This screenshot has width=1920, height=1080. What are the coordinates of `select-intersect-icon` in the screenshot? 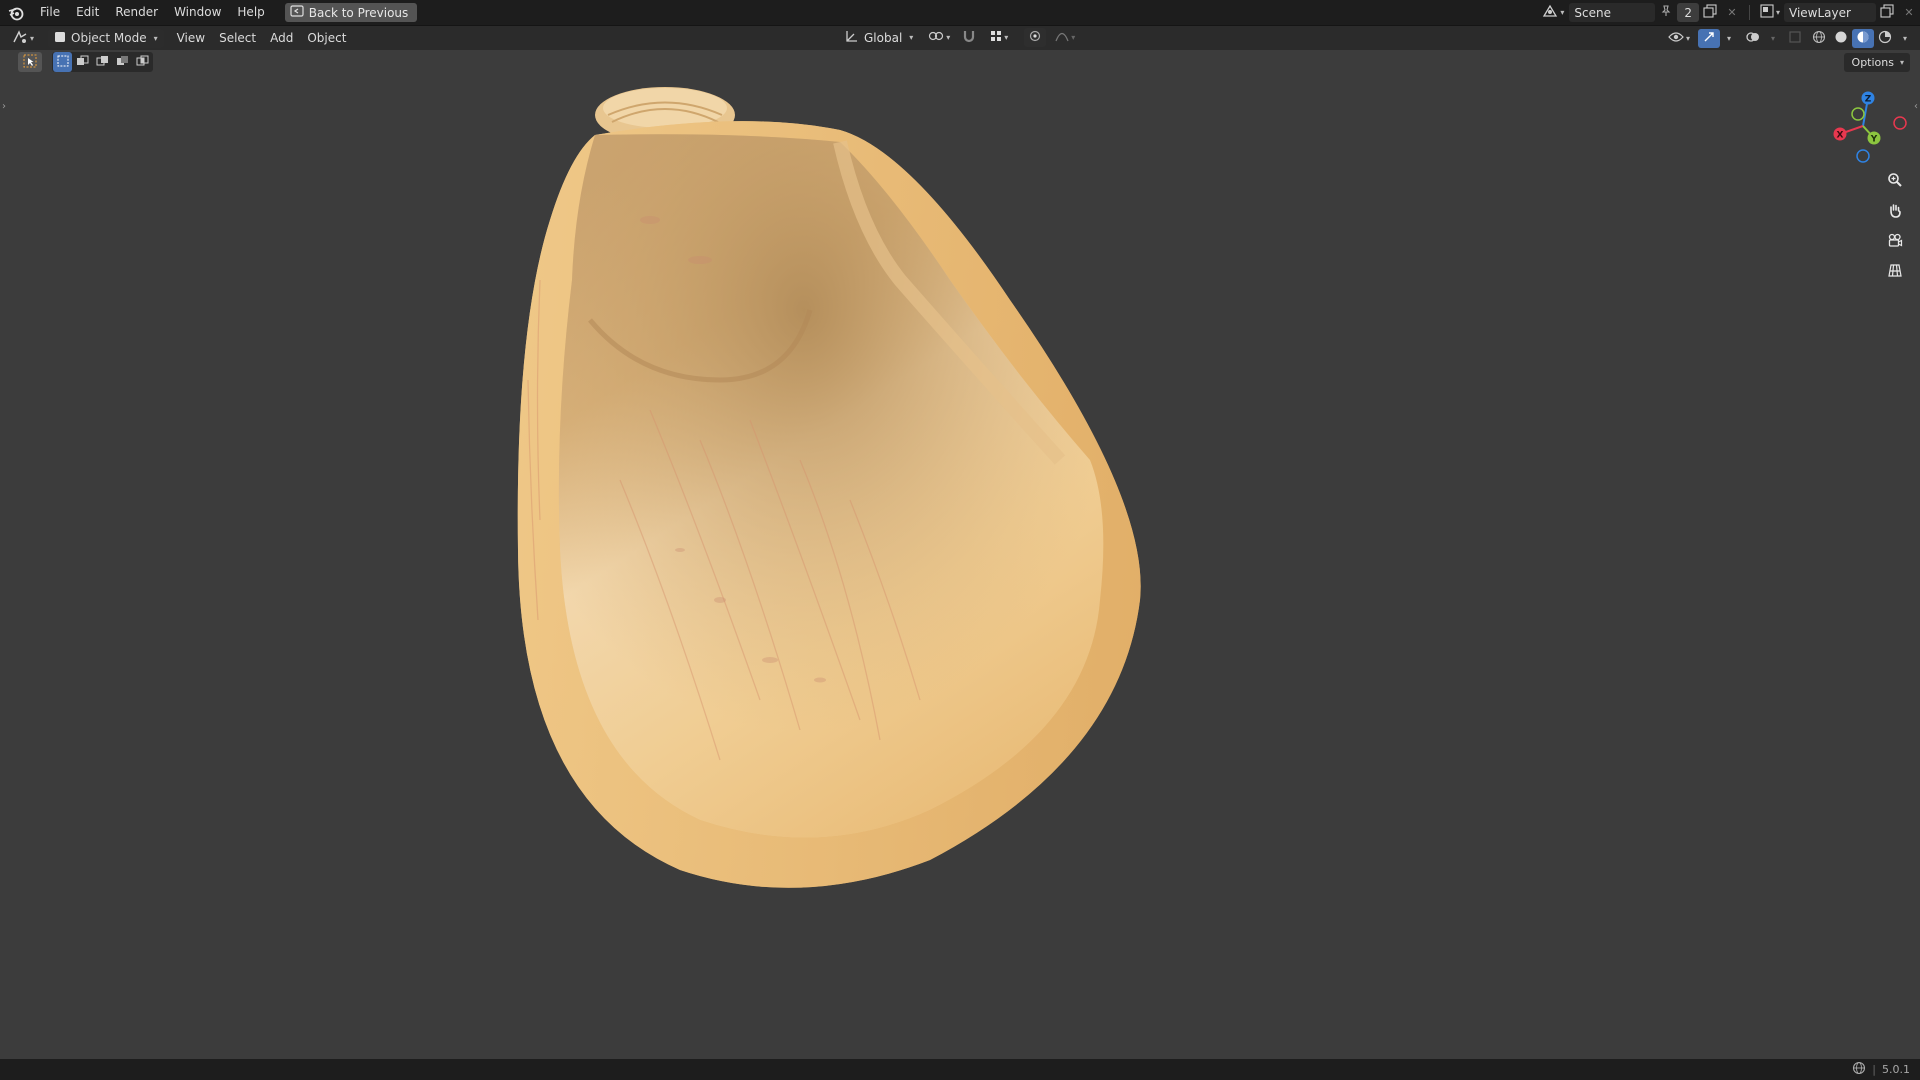 It's located at (142, 62).